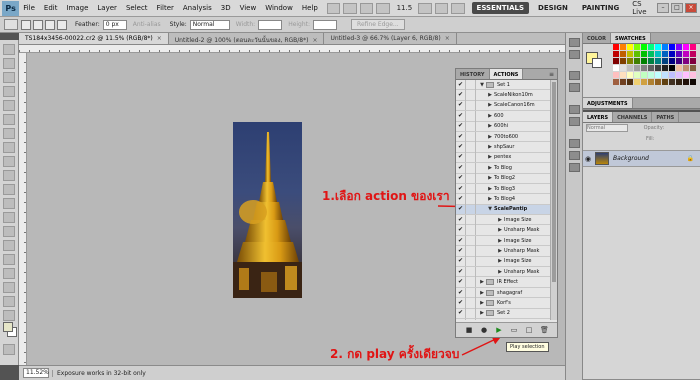 This screenshot has width=700, height=380. Describe the element at coordinates (506, 74) in the screenshot. I see `tab-actions: ACTIONS` at that location.